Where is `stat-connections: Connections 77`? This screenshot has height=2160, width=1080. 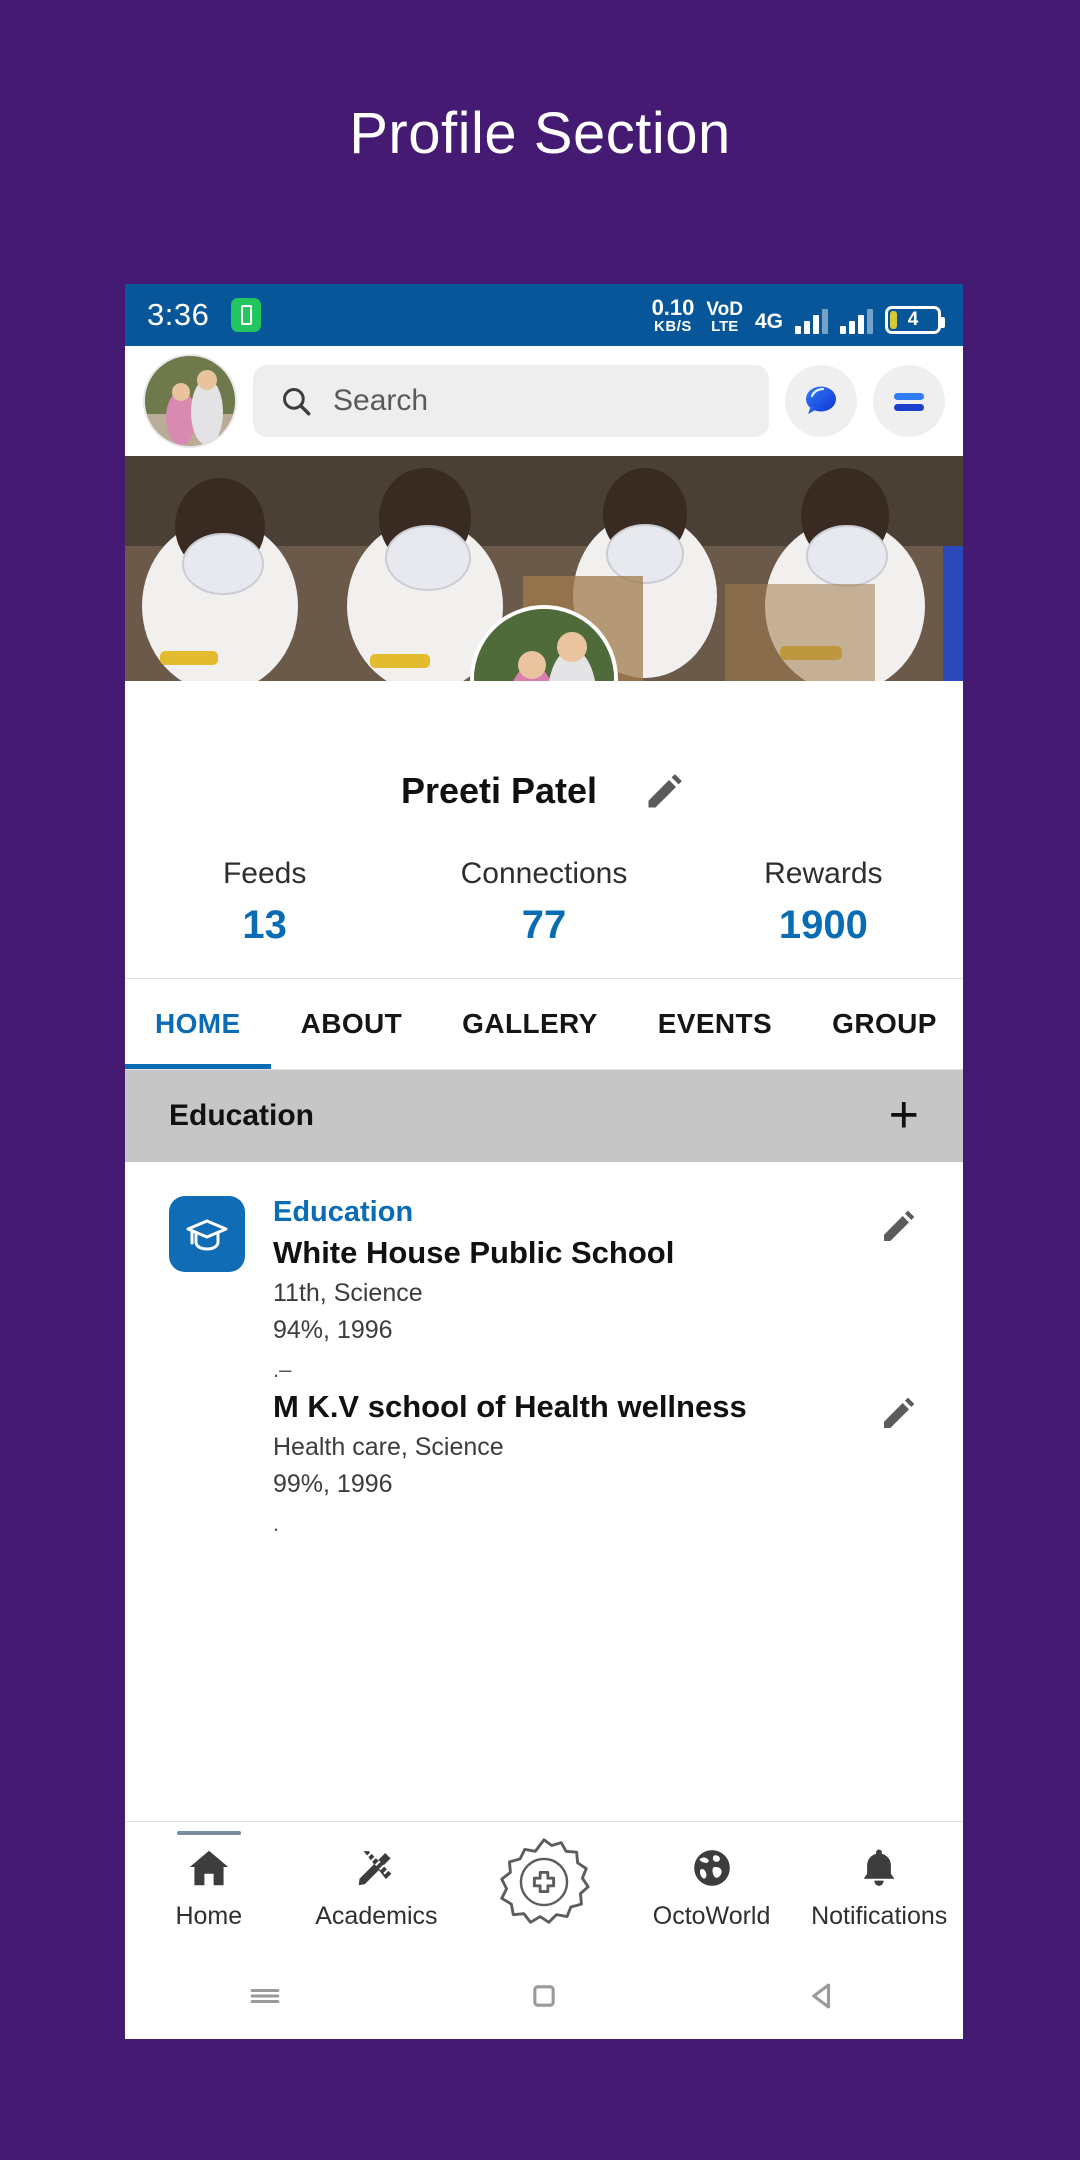
stat-connections: Connections 77 is located at coordinates (543, 902).